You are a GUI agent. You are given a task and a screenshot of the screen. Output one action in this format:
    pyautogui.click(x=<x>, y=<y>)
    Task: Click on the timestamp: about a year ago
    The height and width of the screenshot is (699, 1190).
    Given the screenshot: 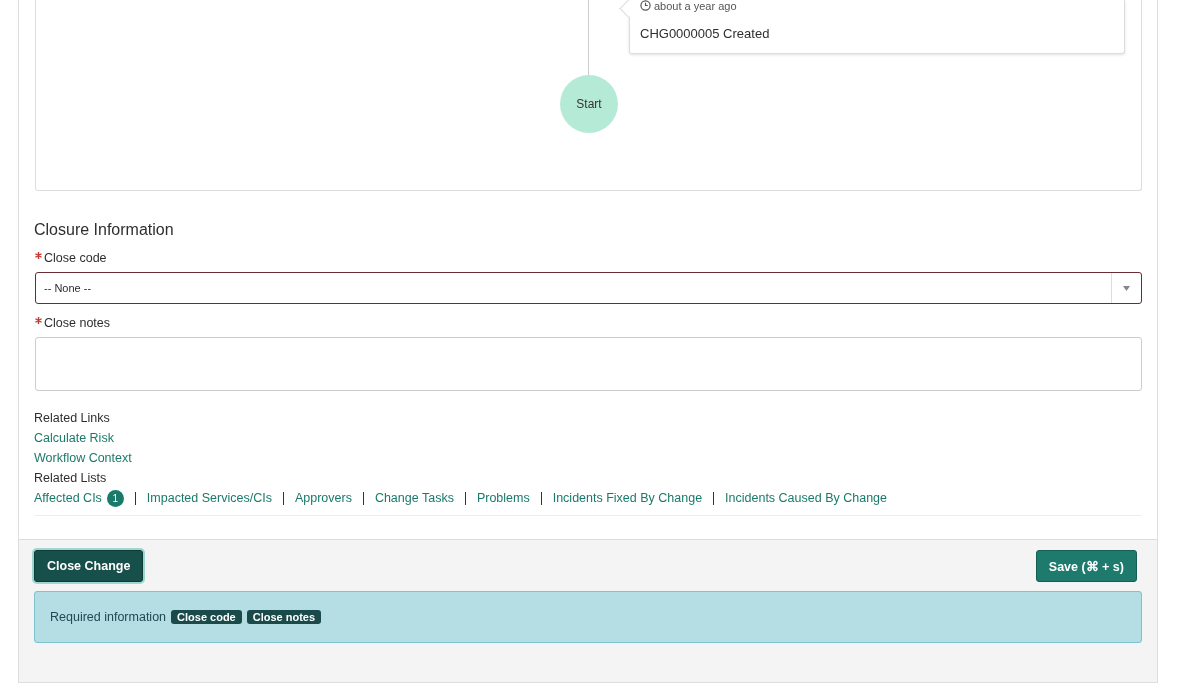 What is the action you would take?
    pyautogui.click(x=695, y=6)
    